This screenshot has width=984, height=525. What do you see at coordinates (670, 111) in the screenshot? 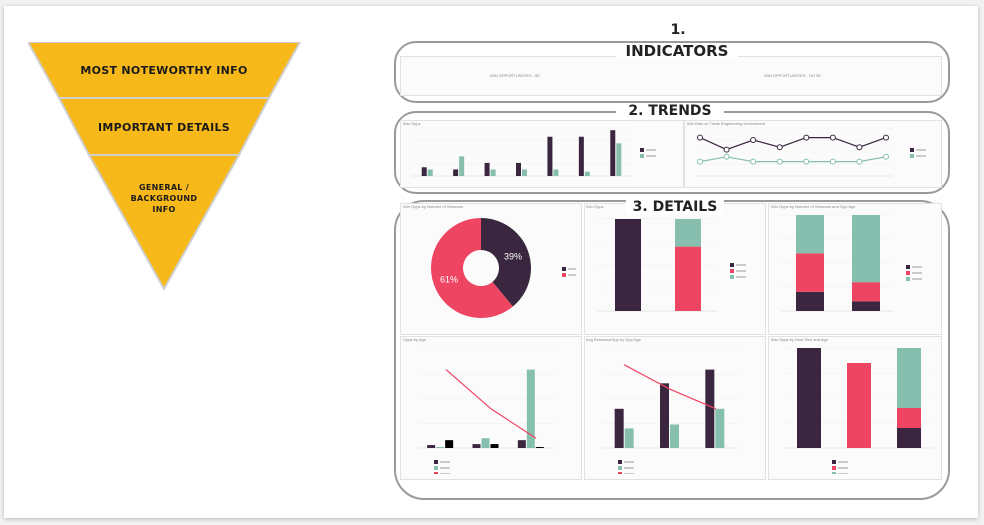
I see `trends-title: 2. TRENDS` at bounding box center [670, 111].